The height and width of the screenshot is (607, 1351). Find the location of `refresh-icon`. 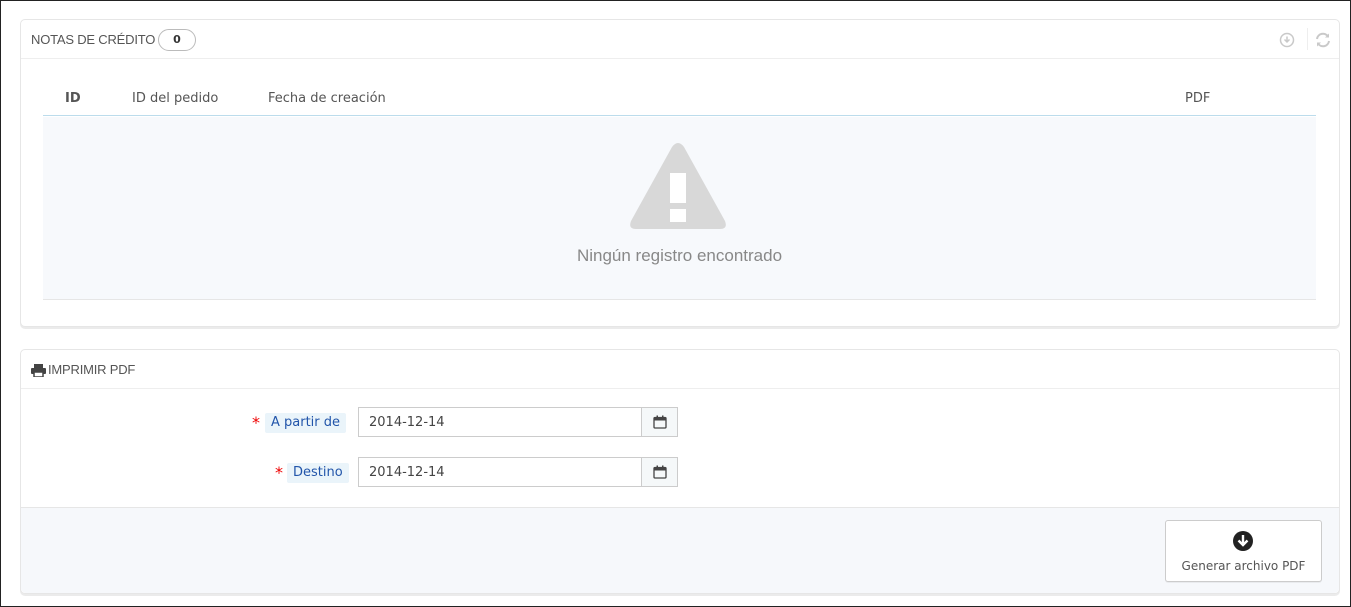

refresh-icon is located at coordinates (1322, 40).